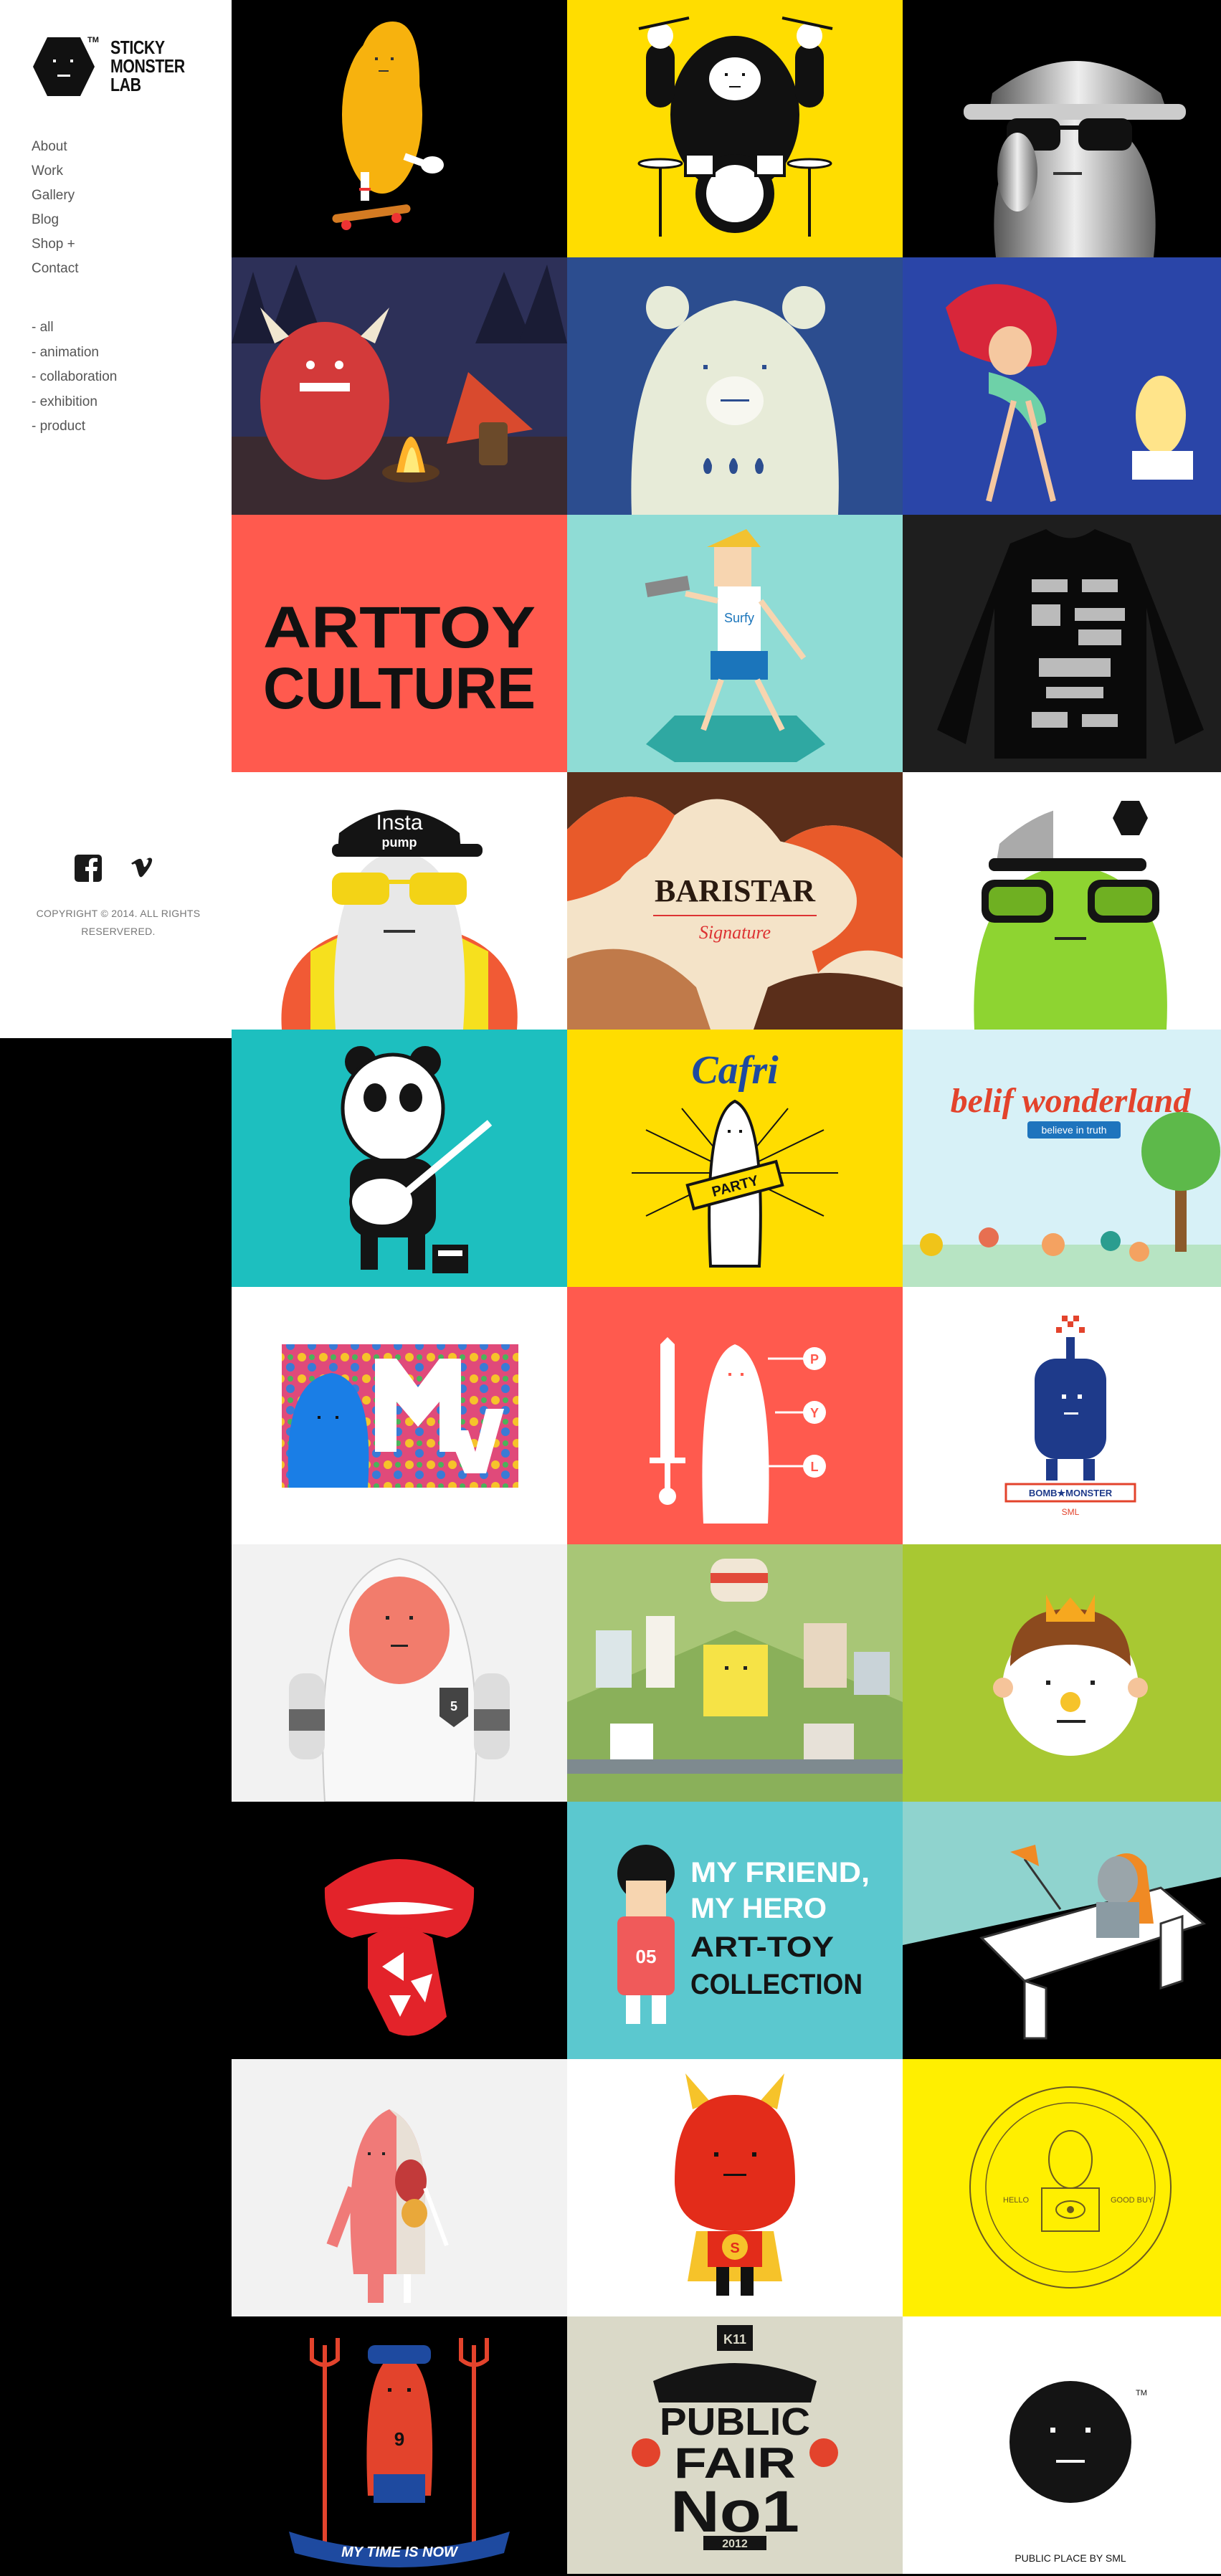 The height and width of the screenshot is (2576, 1221). I want to click on nav-work: Work, so click(55, 172).